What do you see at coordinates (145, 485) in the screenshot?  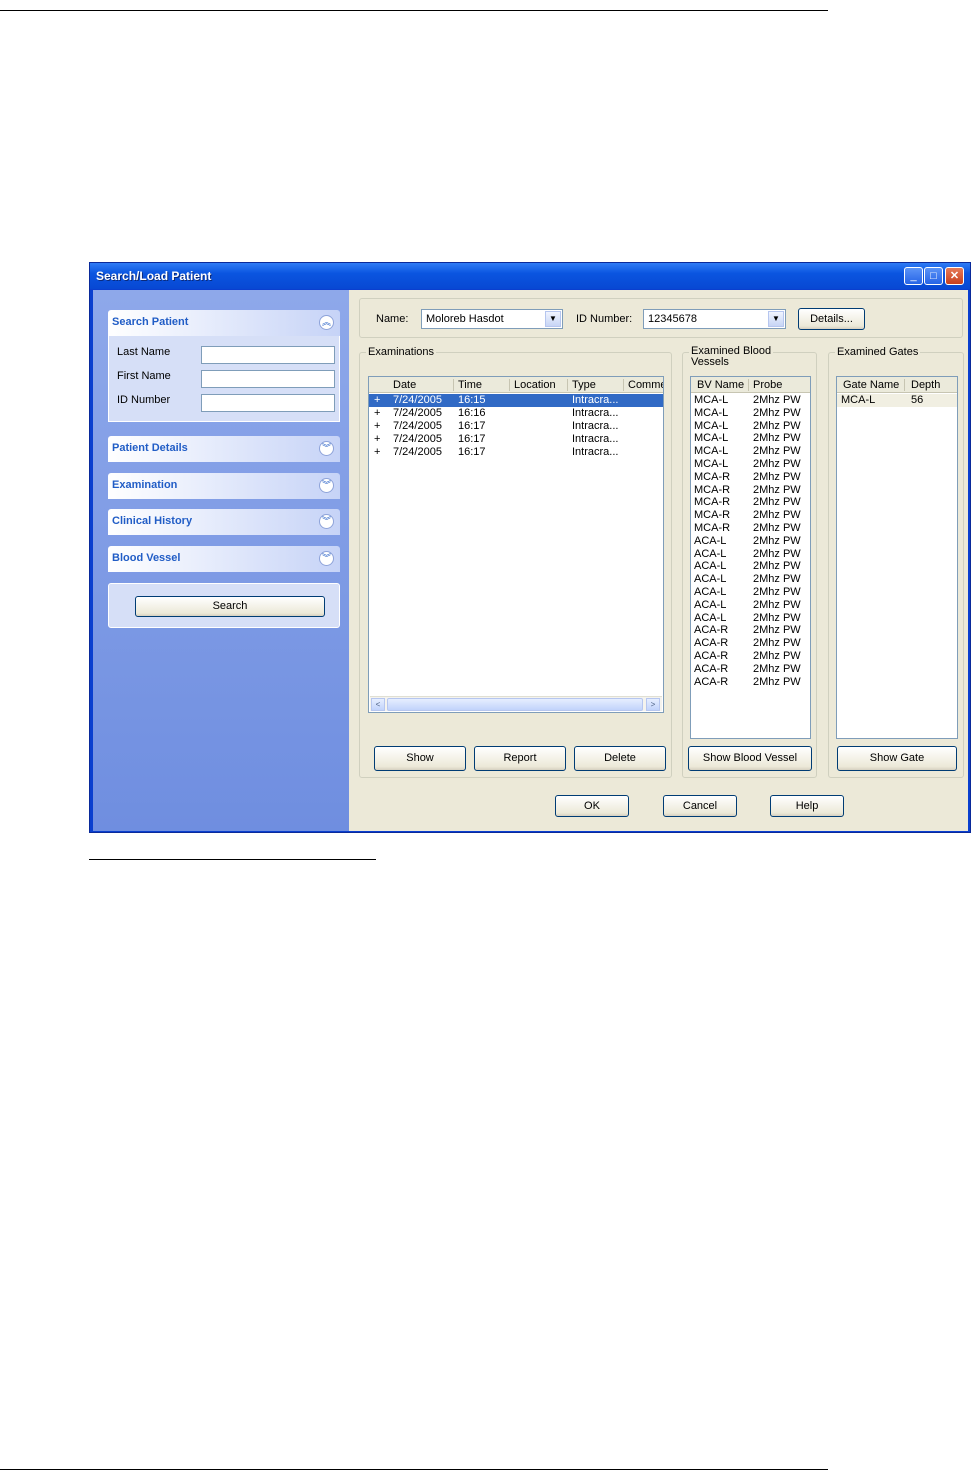 I see `examination-title: Examination` at bounding box center [145, 485].